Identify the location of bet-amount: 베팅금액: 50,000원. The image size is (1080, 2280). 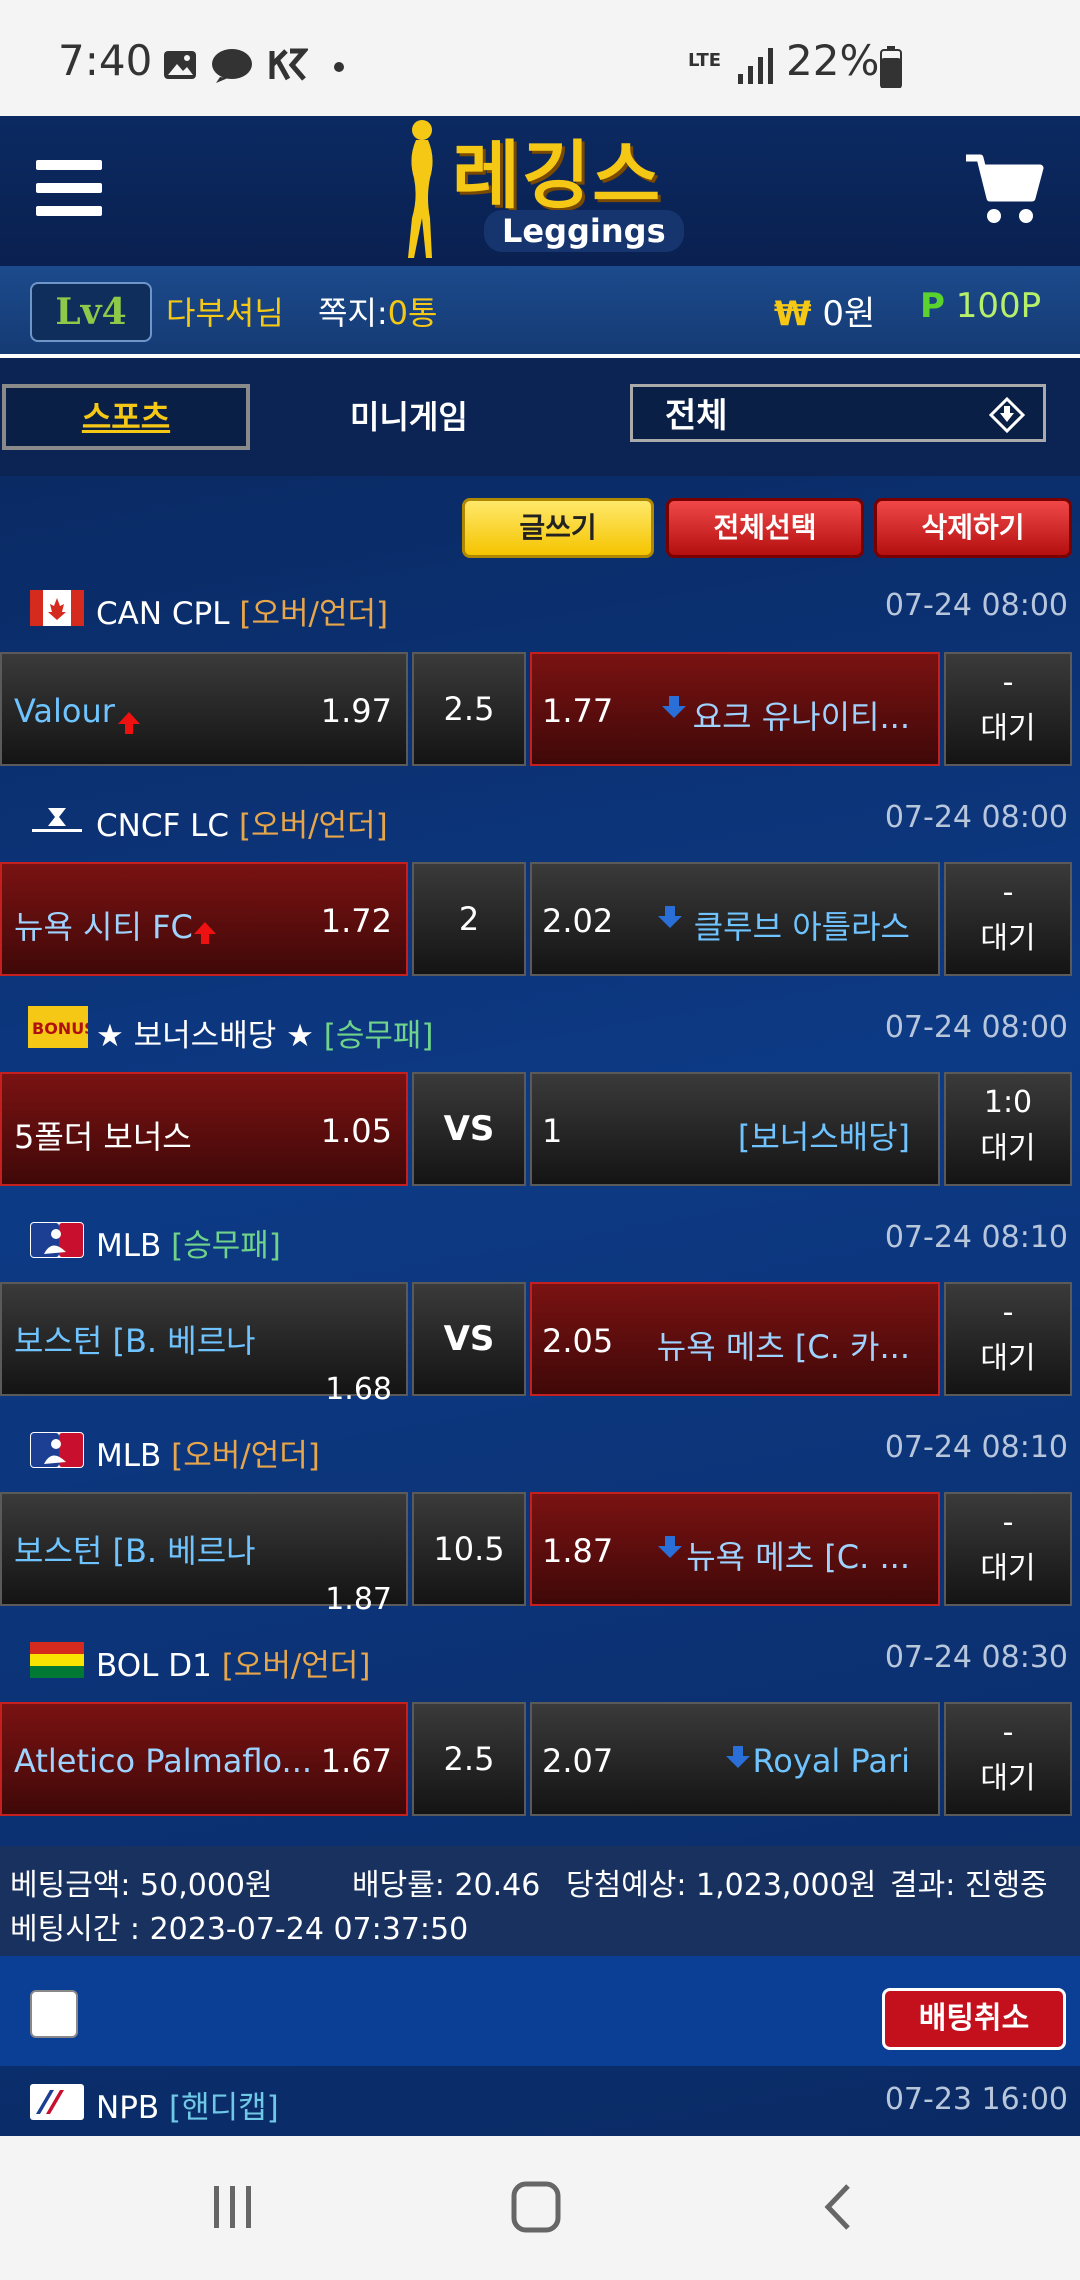
(141, 1885).